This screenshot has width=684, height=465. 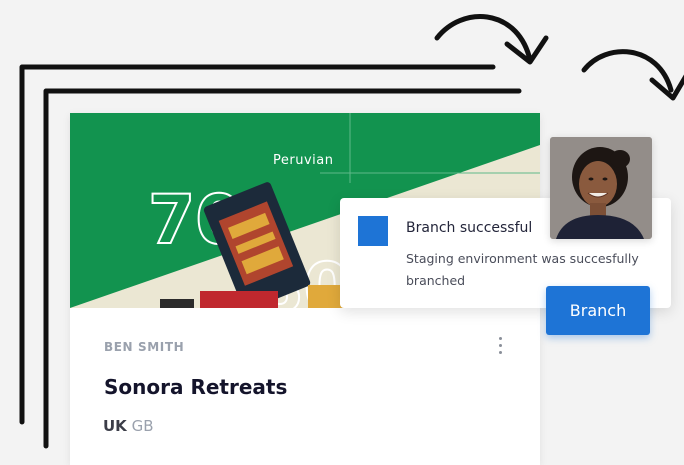 I want to click on card-country: UK GB, so click(x=128, y=426).